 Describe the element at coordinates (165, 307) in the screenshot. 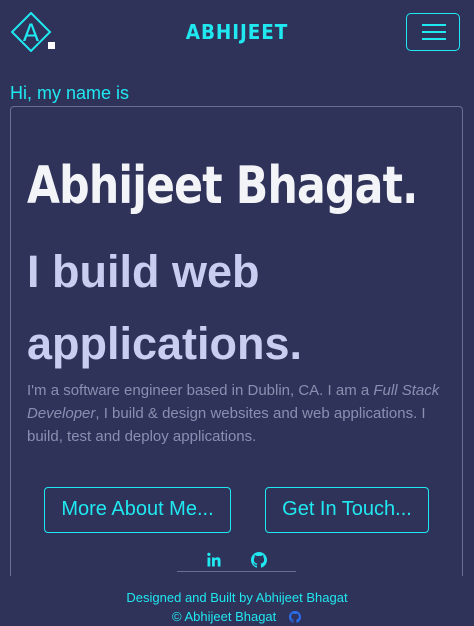

I see `hero-tagline: I build web applications.` at that location.